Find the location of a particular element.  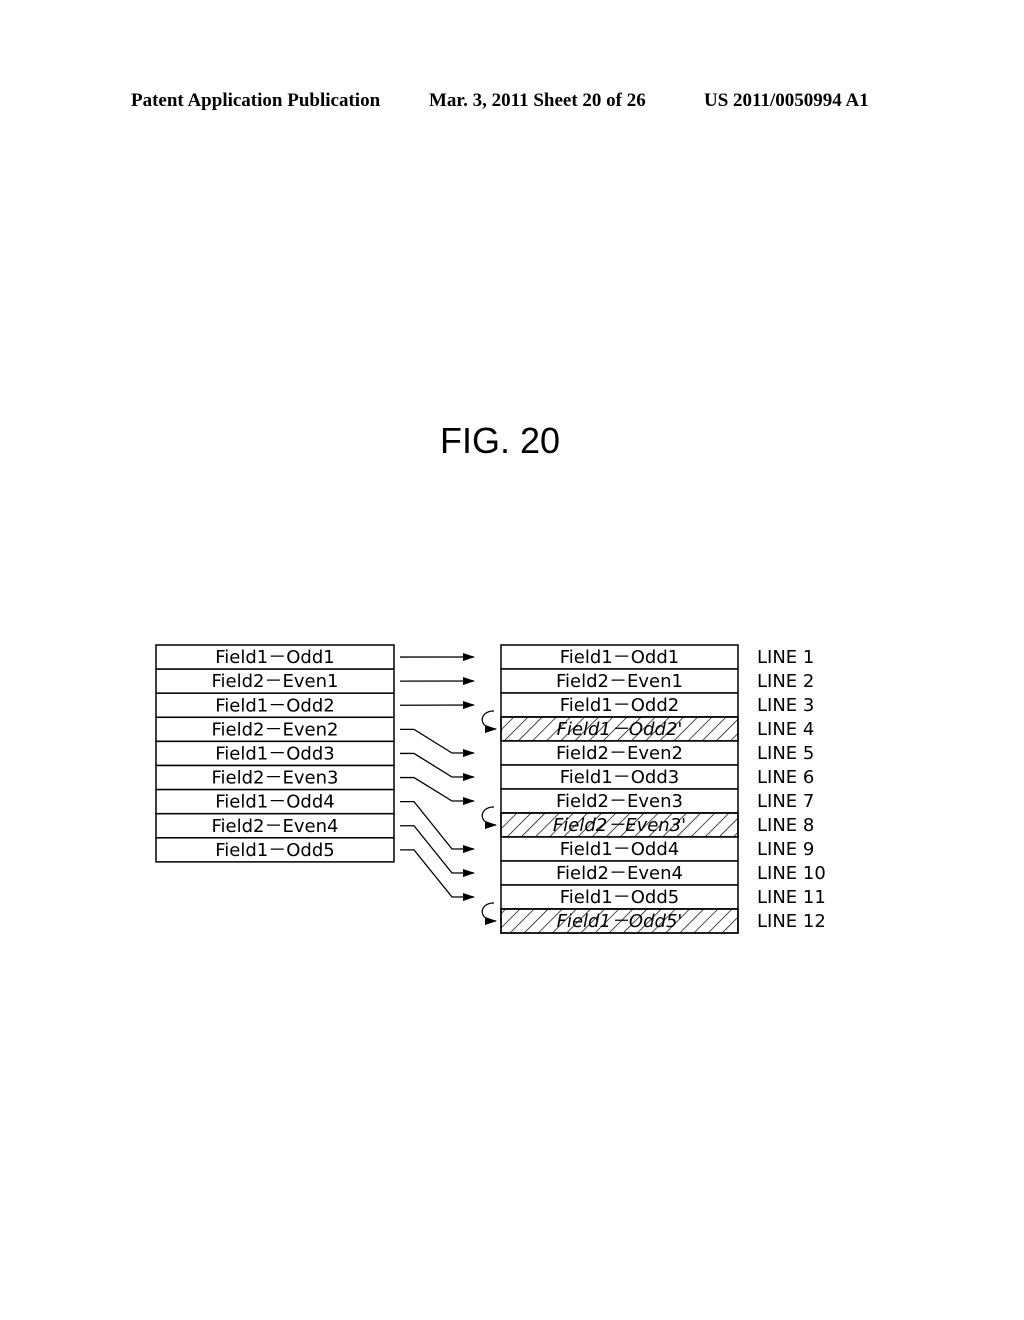

source-field-row: Field2－Even4 is located at coordinates (275, 825).